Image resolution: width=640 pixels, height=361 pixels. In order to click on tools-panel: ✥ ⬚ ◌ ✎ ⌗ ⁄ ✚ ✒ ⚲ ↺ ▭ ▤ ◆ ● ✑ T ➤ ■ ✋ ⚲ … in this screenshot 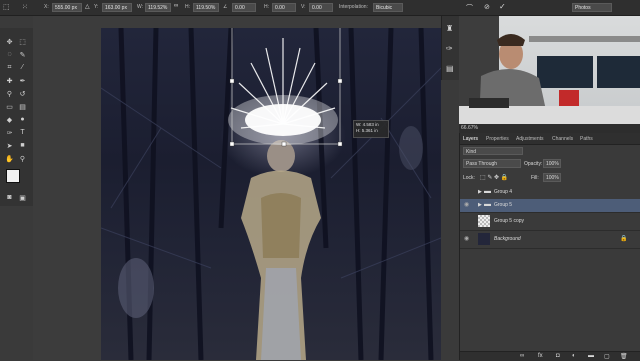, I will do `click(17, 117)`.